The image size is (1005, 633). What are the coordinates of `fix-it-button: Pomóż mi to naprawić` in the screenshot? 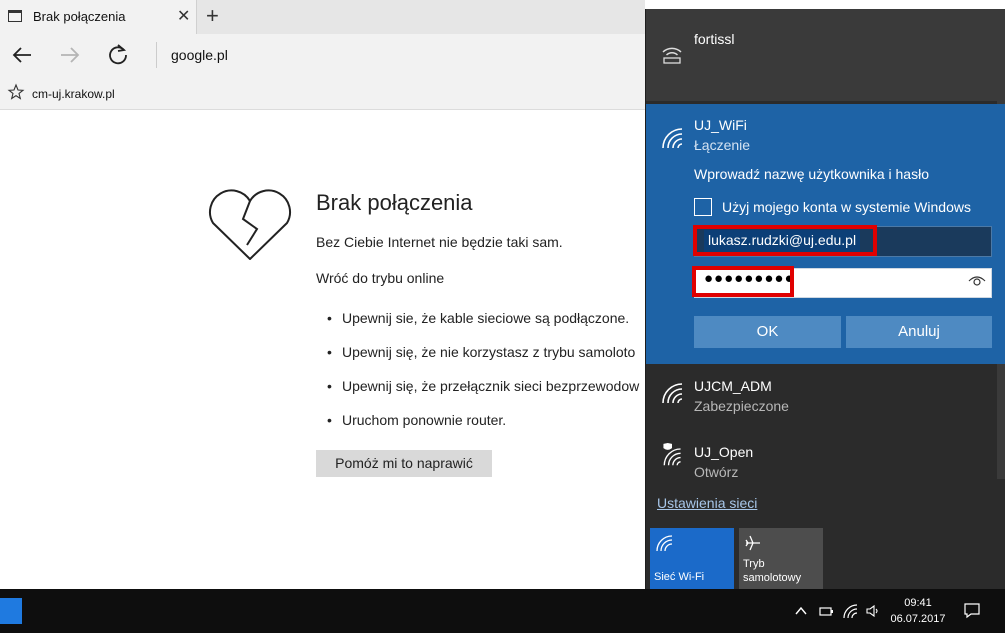 It's located at (404, 463).